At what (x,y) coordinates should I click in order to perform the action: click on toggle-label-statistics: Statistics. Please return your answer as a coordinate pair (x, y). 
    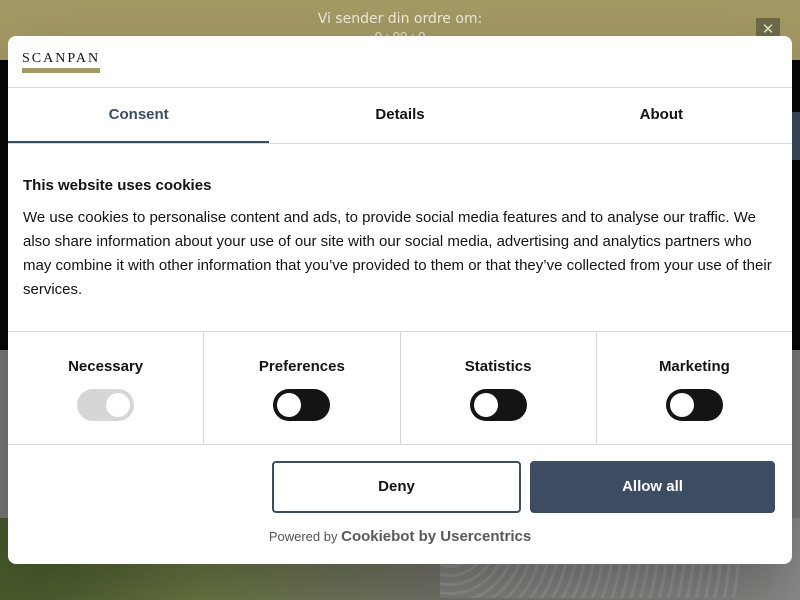
    Looking at the image, I should click on (498, 366).